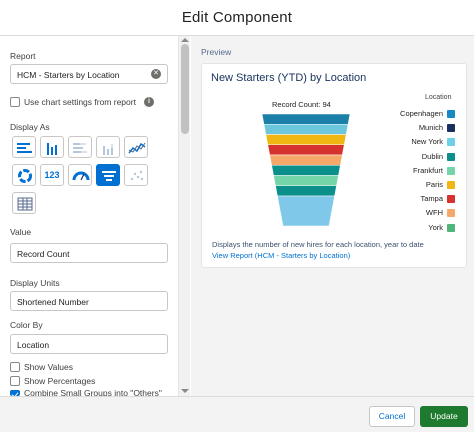 This screenshot has width=474, height=432. I want to click on legend-item-label: Paris, so click(434, 184).